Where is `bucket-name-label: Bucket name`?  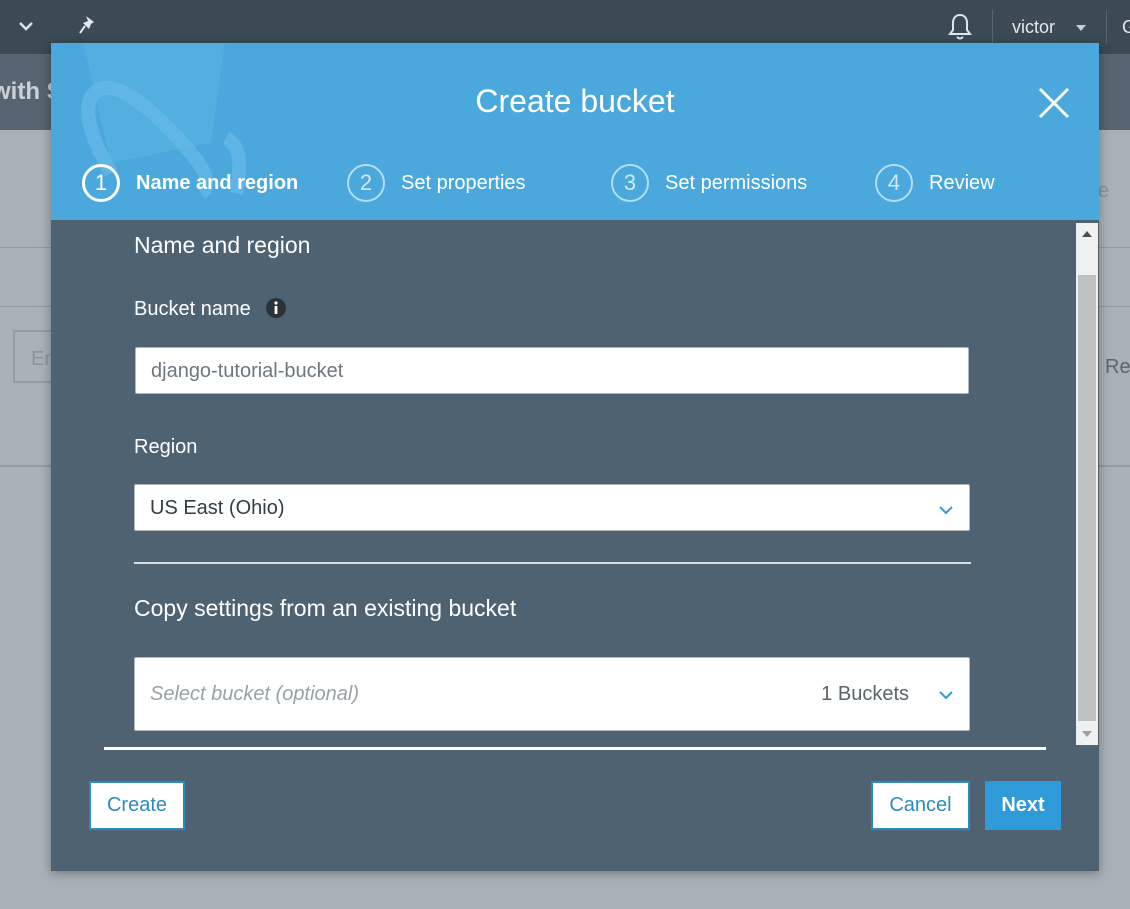 bucket-name-label: Bucket name is located at coordinates (192, 309).